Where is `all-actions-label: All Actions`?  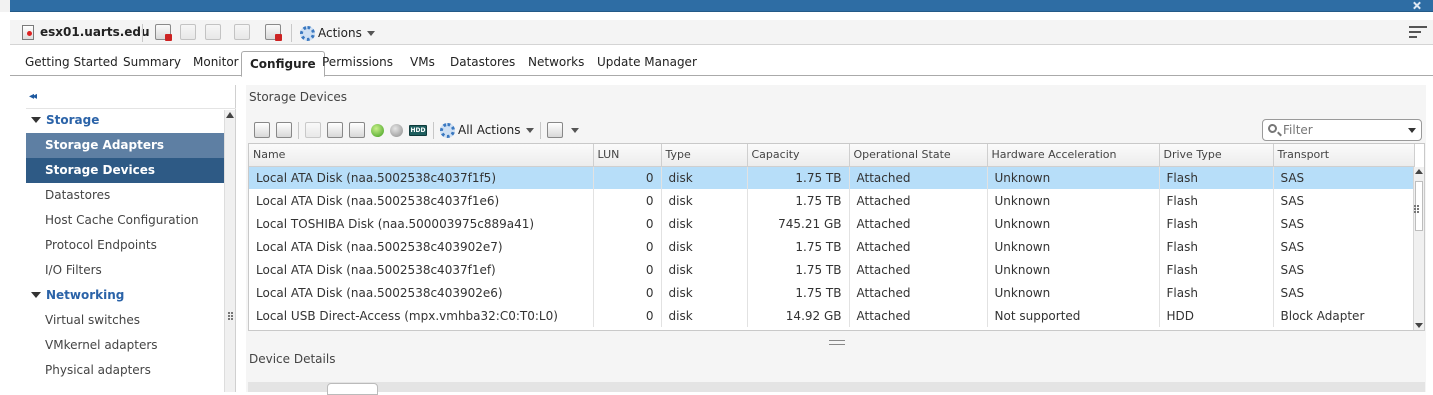 all-actions-label: All Actions is located at coordinates (489, 130).